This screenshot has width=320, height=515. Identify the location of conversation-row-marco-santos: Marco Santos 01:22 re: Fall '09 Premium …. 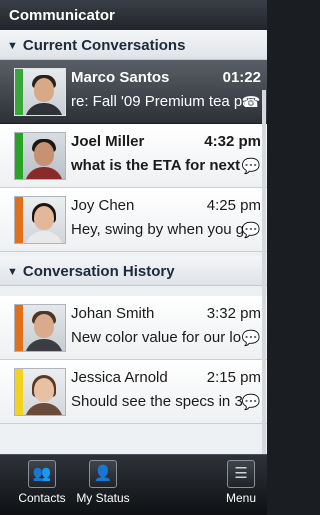
(133, 92).